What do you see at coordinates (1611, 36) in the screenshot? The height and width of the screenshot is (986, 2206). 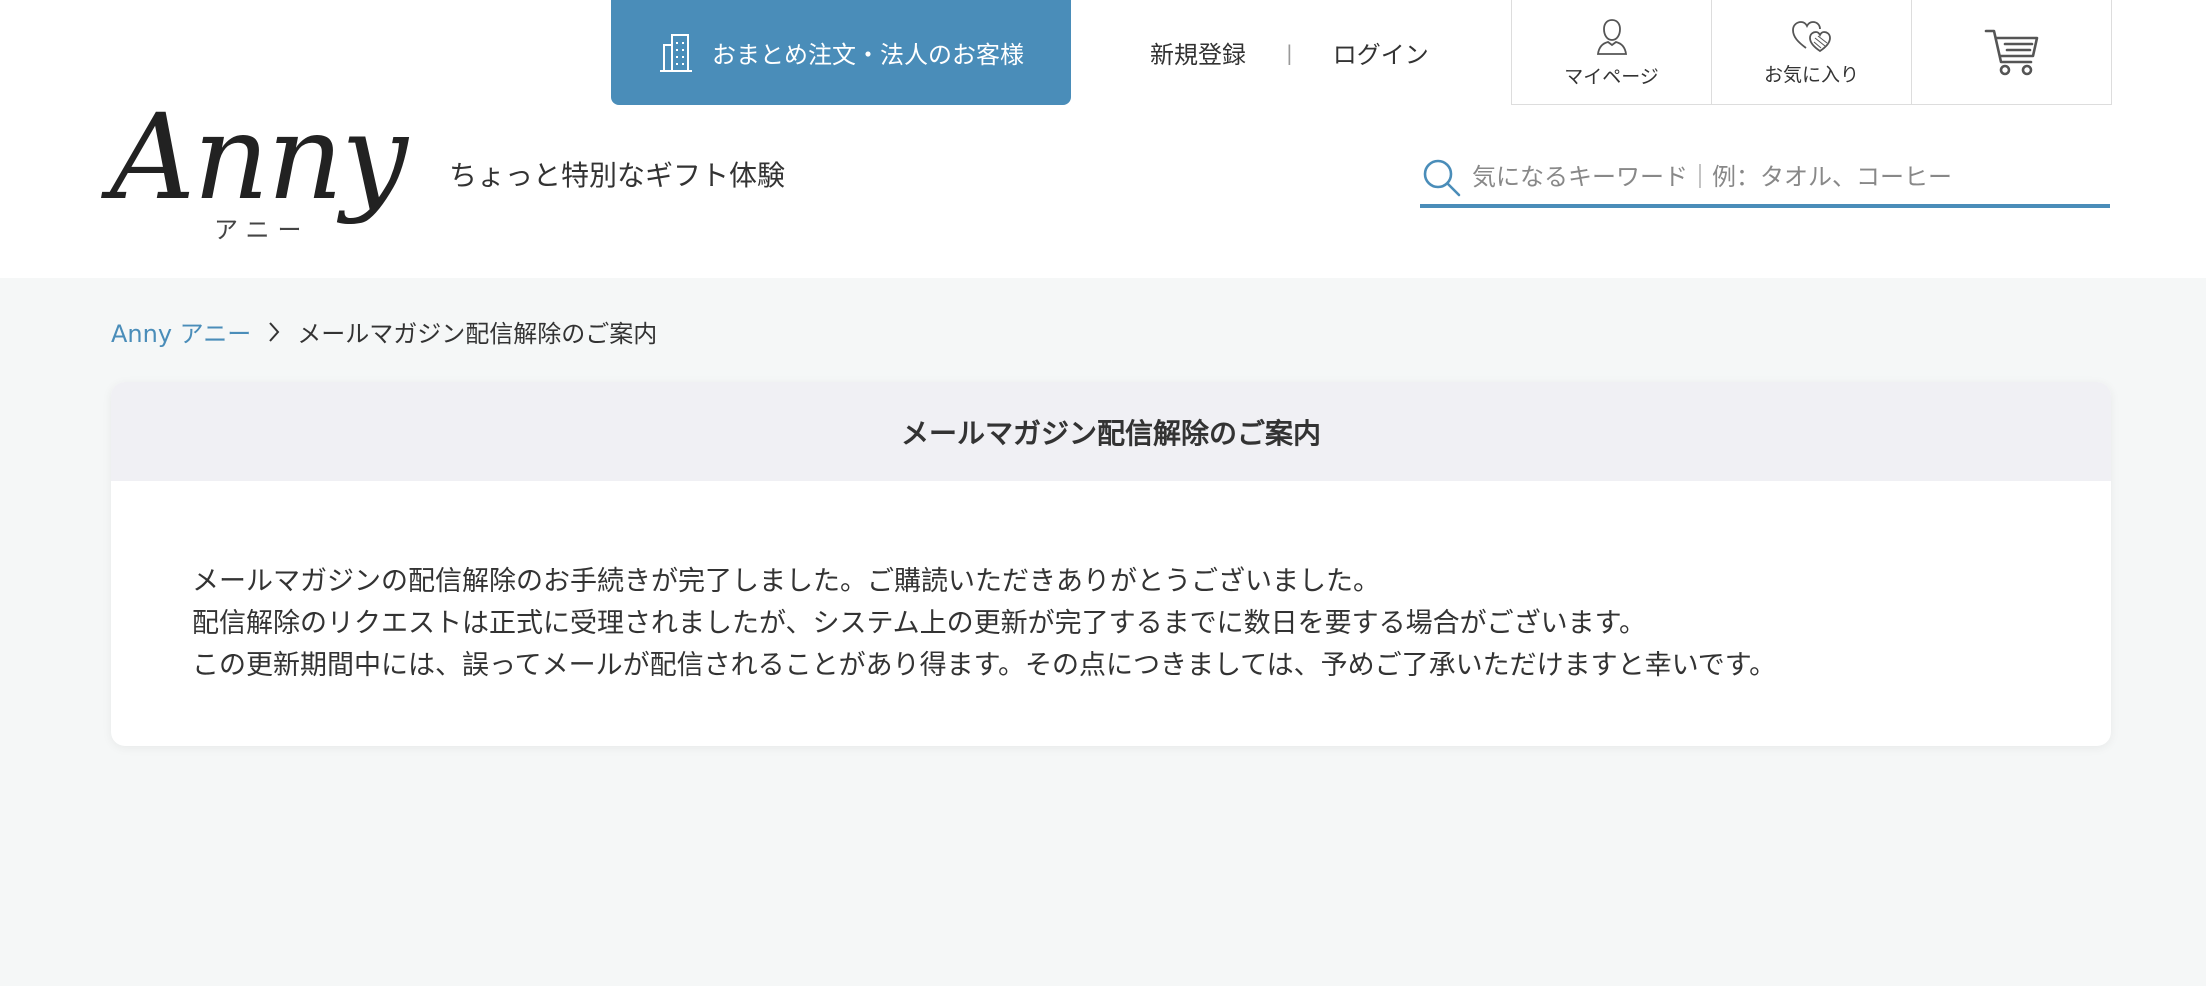 I see `user-icon` at bounding box center [1611, 36].